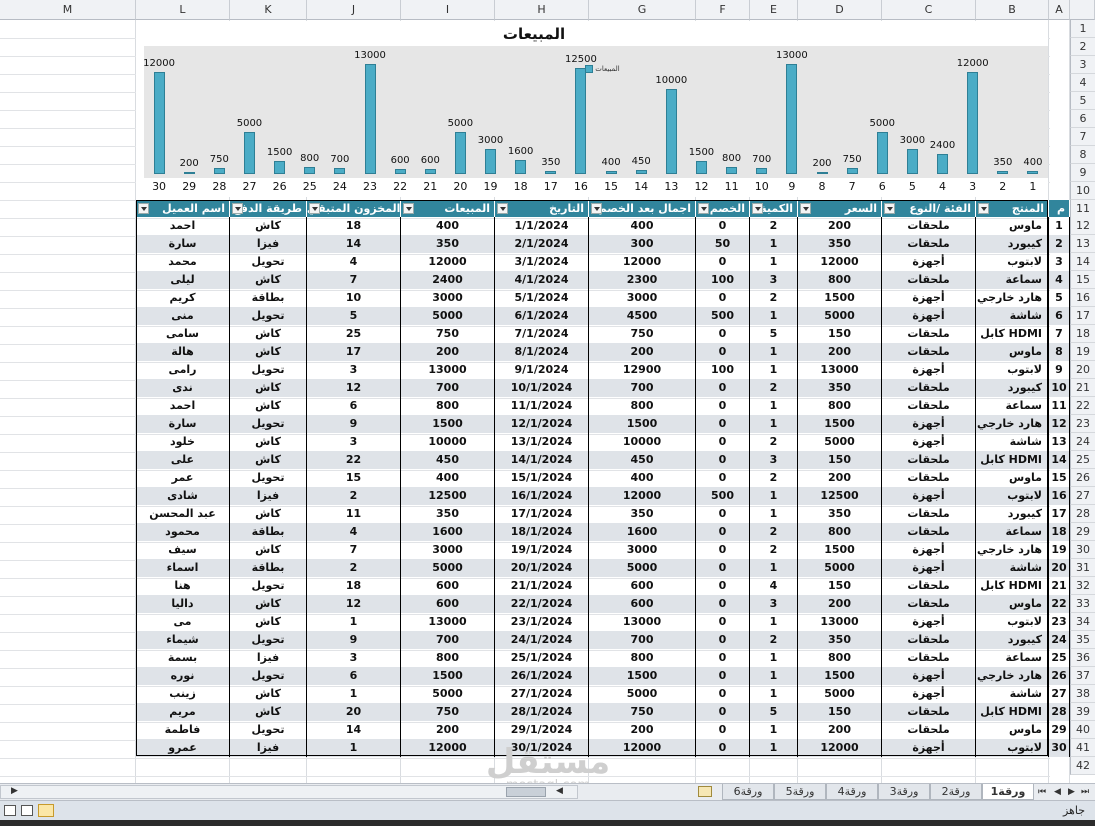  Describe the element at coordinates (723, 370) in the screenshot. I see `cell-disc: 100` at that location.